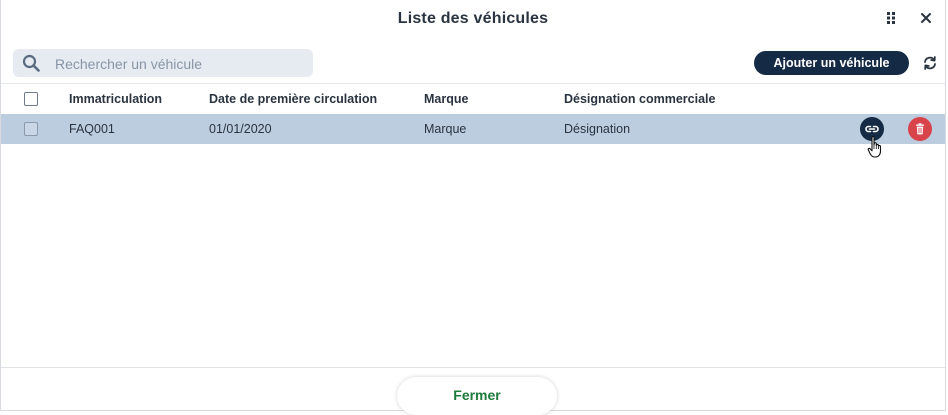 The height and width of the screenshot is (415, 948). Describe the element at coordinates (115, 99) in the screenshot. I see `column-header-immatriculation: Immatriculation` at that location.